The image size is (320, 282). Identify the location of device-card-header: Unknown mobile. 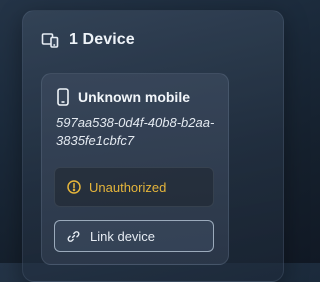
(123, 97).